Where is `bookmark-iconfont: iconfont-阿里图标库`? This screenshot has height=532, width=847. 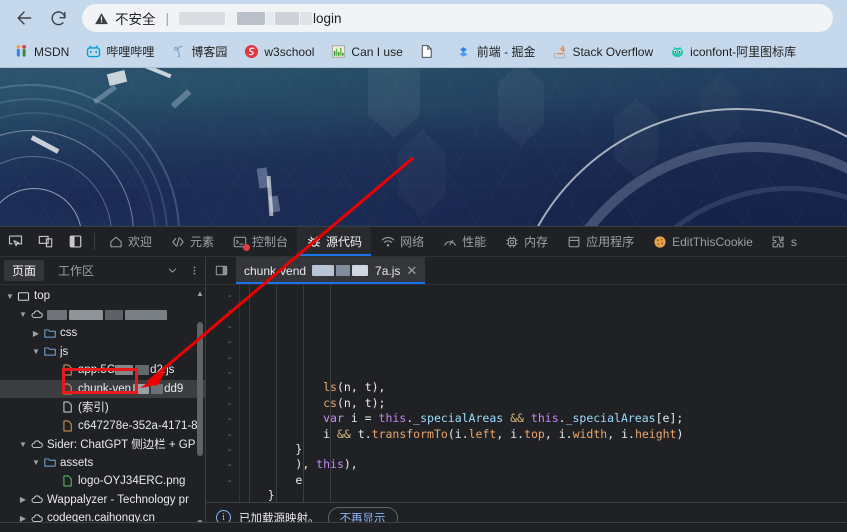
bookmark-iconfont: iconfont-阿里图标库 is located at coordinates (732, 51).